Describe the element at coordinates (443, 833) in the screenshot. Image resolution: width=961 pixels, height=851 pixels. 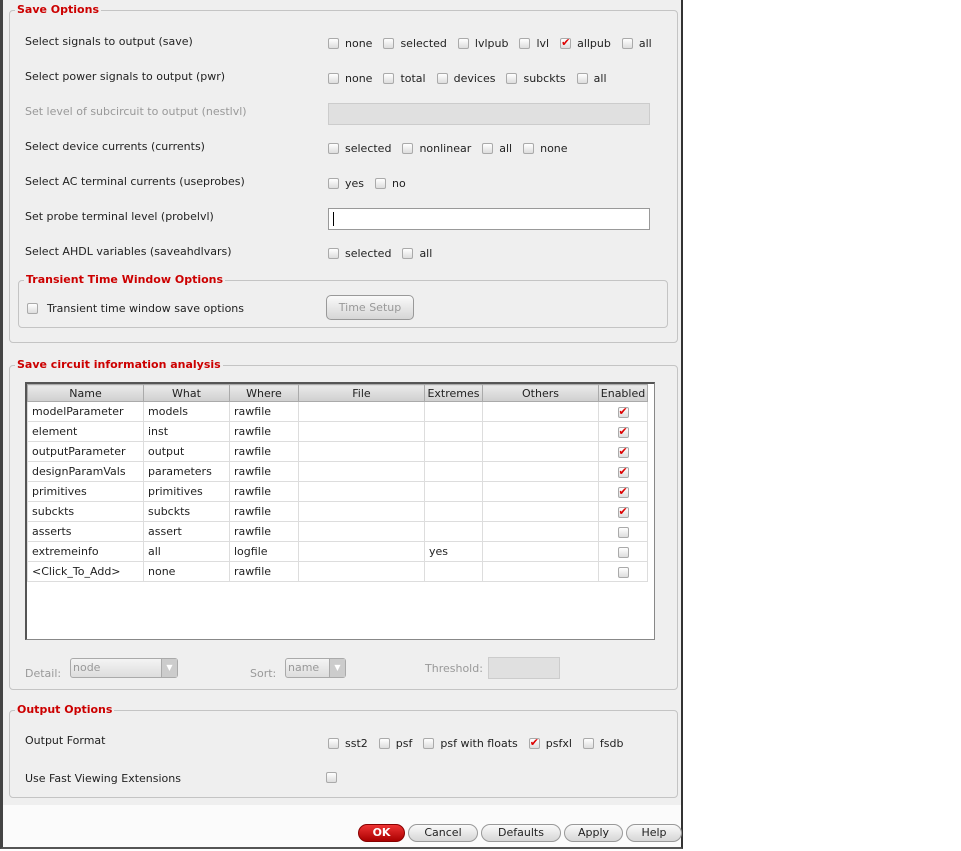
I see `cancel-button: Cancel` at that location.